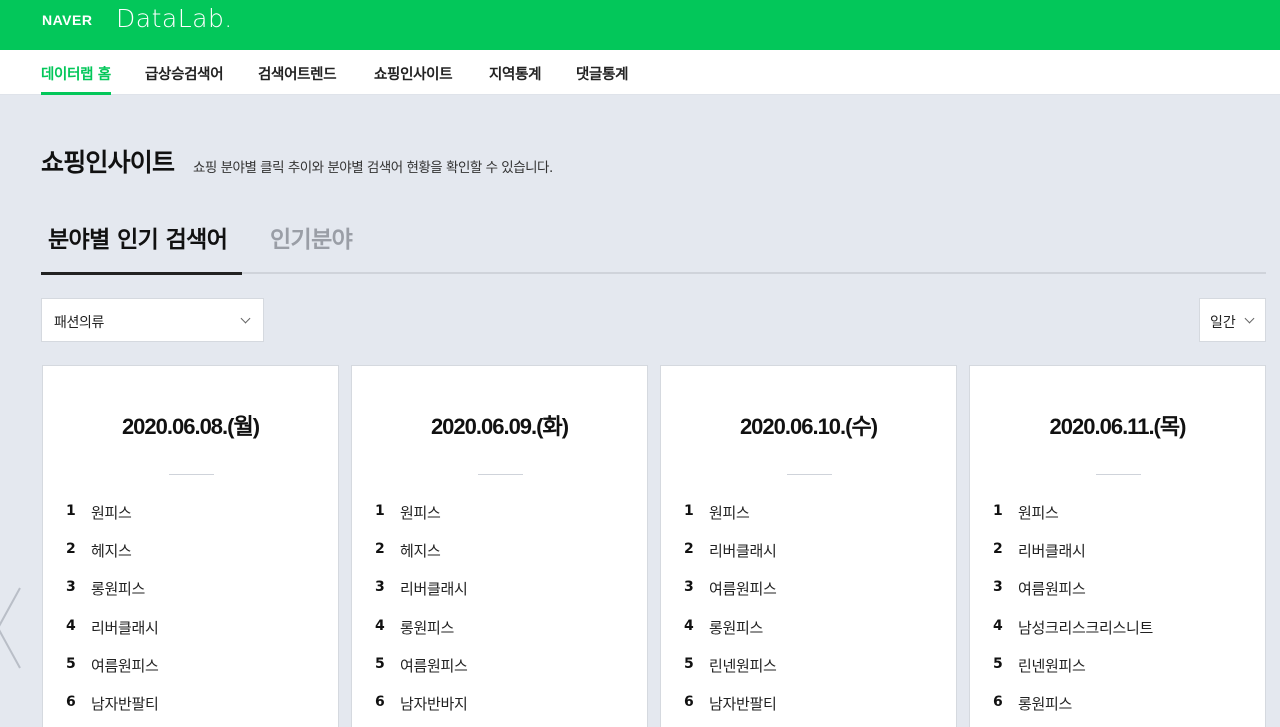  What do you see at coordinates (138, 237) in the screenshot?
I see `tab-category-keywords: 분야별 인기 검색어` at bounding box center [138, 237].